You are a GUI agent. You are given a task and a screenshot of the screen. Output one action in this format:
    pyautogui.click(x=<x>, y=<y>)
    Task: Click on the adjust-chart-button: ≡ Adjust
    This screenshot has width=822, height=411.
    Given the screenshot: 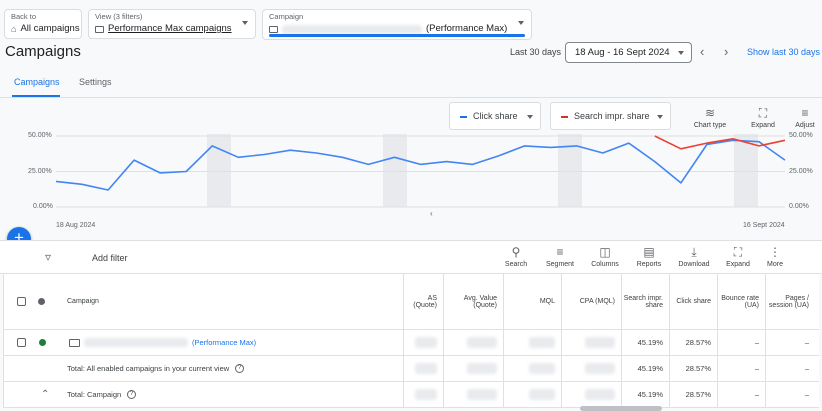 What is the action you would take?
    pyautogui.click(x=804, y=117)
    